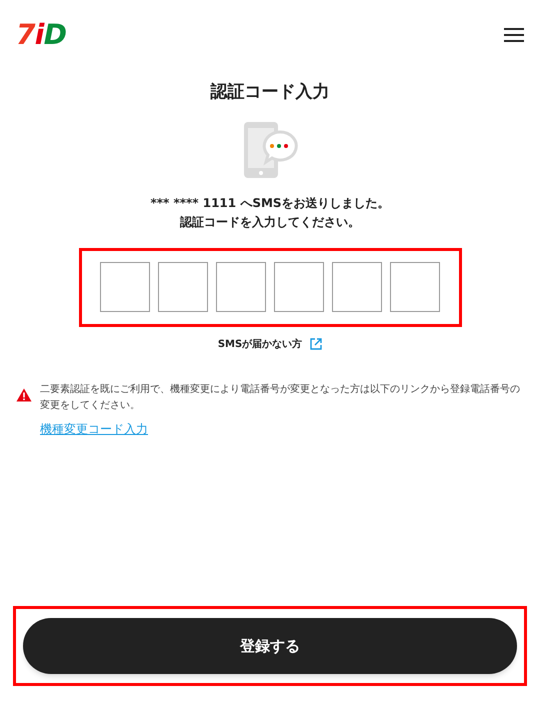 Image resolution: width=540 pixels, height=702 pixels. I want to click on warning-icon, so click(24, 395).